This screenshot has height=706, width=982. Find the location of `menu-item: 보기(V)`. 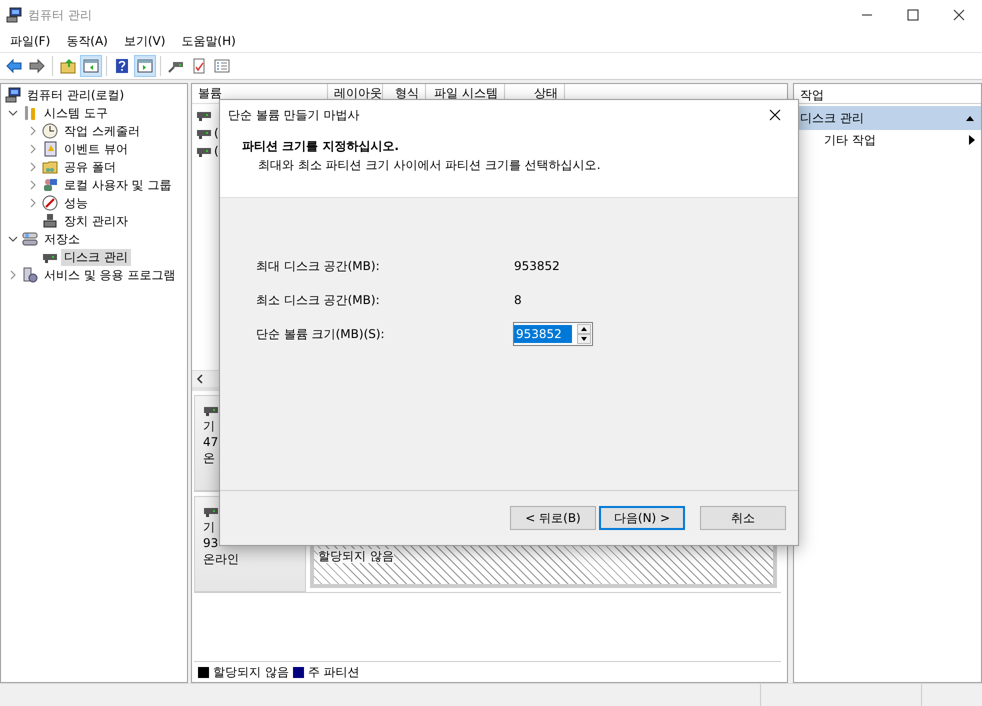

menu-item: 보기(V) is located at coordinates (145, 41).